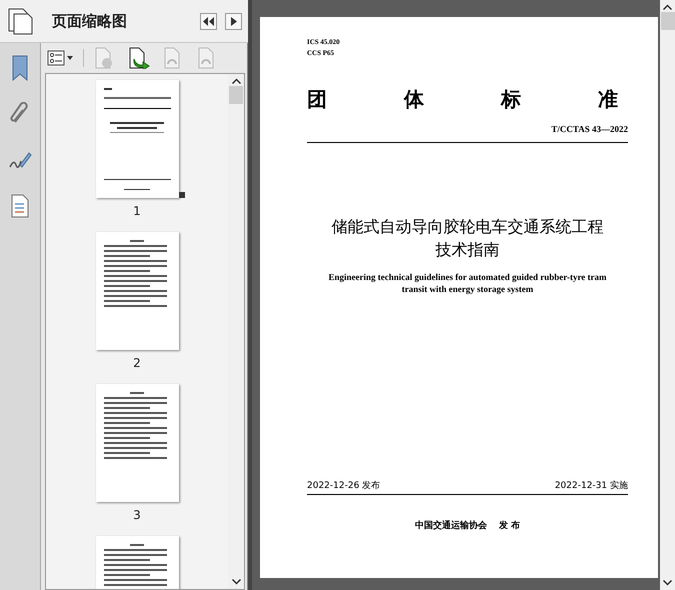 The height and width of the screenshot is (590, 675). I want to click on document-title: 储能式自动导向胶轮电车交通系统工程, so click(468, 227).